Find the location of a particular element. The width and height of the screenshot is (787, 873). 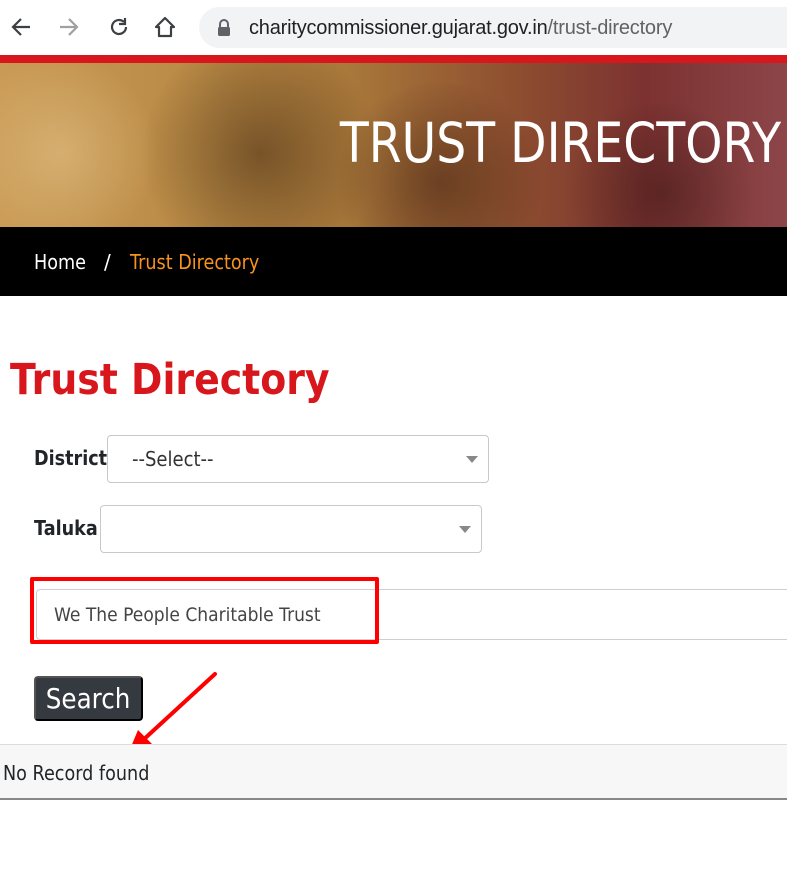

banner-title: TRUST DIRECTORY is located at coordinates (560, 143).